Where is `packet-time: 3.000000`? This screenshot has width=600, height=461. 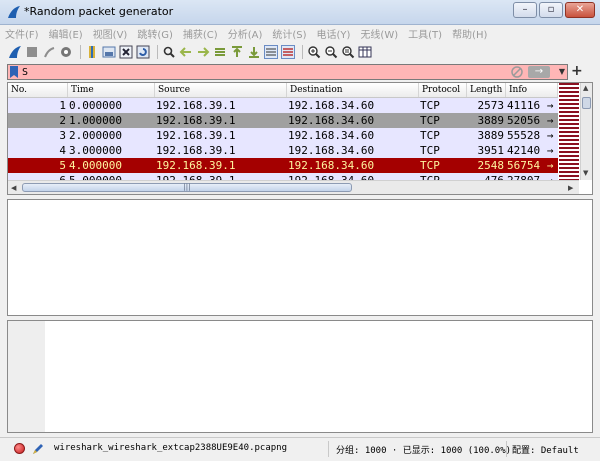 packet-time: 3.000000 is located at coordinates (95, 150).